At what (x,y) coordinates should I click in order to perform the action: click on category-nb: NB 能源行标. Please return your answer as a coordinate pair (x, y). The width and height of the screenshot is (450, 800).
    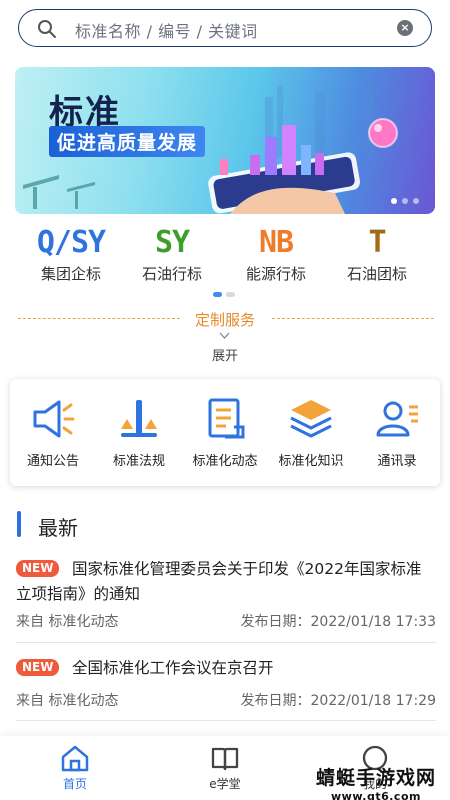
    Looking at the image, I should click on (276, 254).